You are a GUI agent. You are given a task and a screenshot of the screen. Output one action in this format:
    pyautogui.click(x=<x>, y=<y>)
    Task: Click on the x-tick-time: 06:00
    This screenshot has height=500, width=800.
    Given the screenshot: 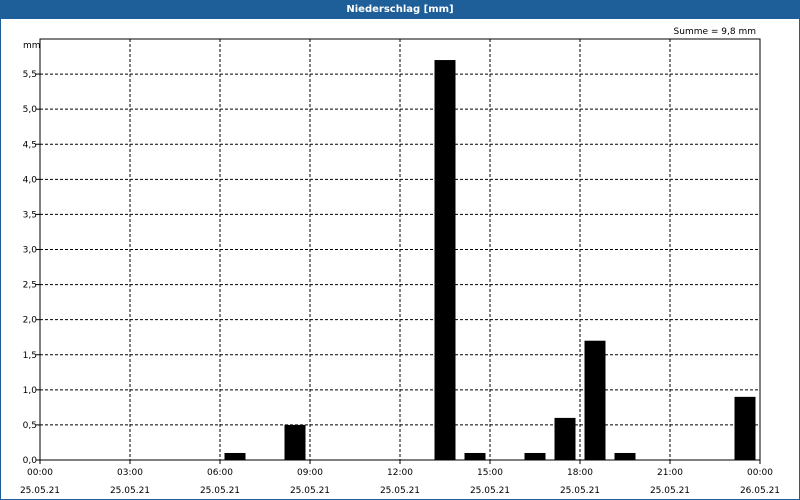 What is the action you would take?
    pyautogui.click(x=220, y=473)
    